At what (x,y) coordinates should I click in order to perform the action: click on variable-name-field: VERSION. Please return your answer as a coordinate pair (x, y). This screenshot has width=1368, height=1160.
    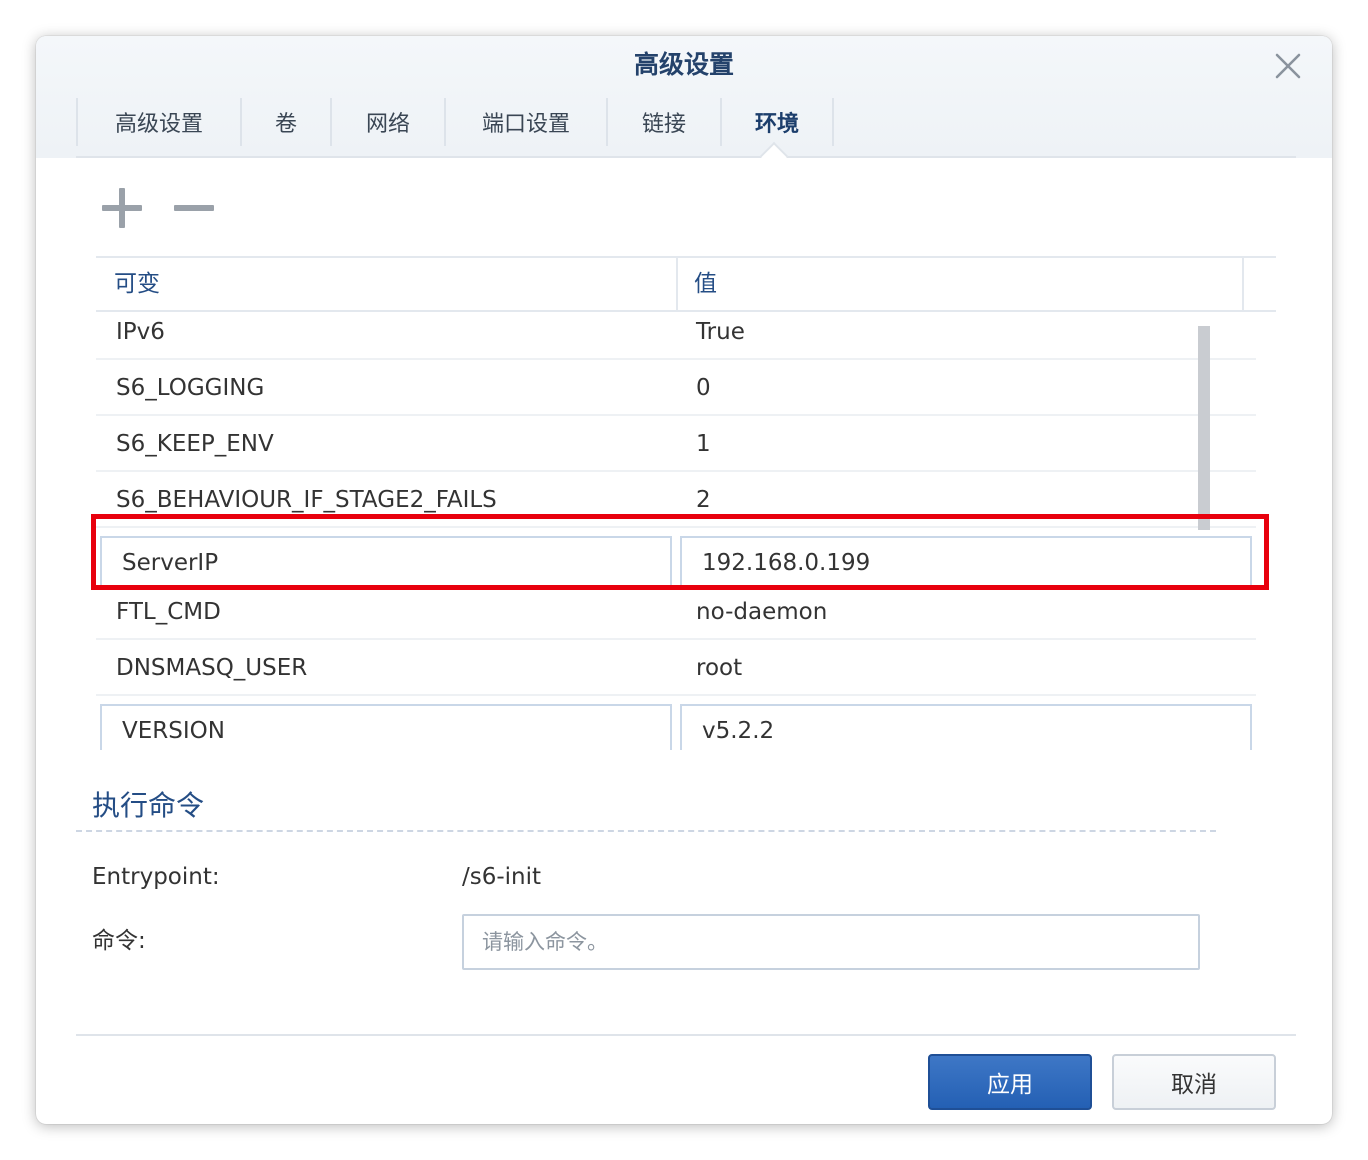
    Looking at the image, I should click on (386, 727).